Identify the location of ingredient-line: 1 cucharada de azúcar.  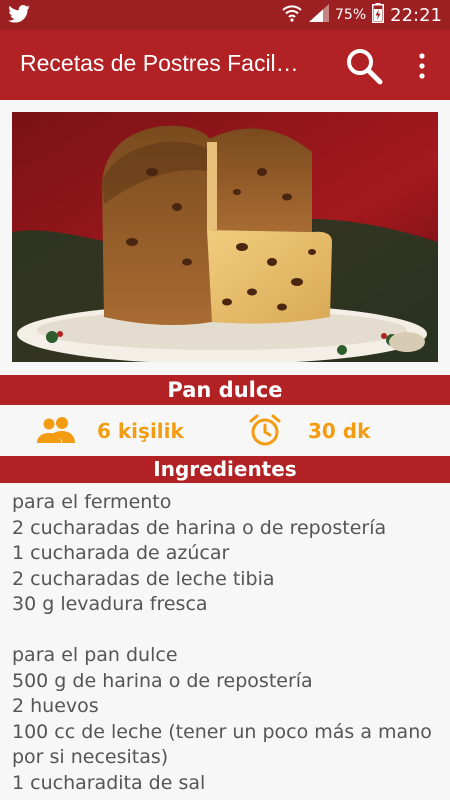
(121, 553).